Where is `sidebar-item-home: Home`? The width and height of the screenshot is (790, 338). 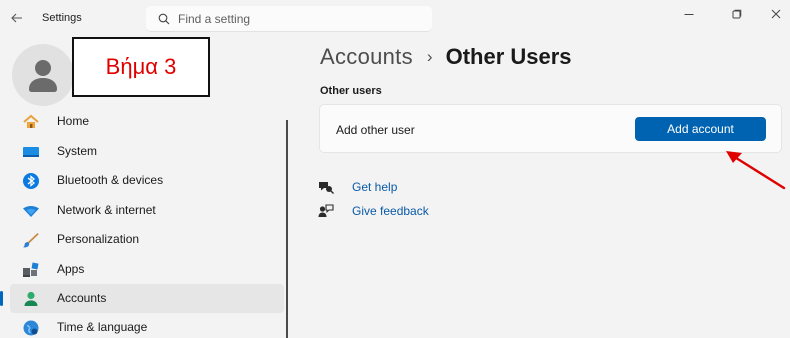 sidebar-item-home: Home is located at coordinates (147, 121).